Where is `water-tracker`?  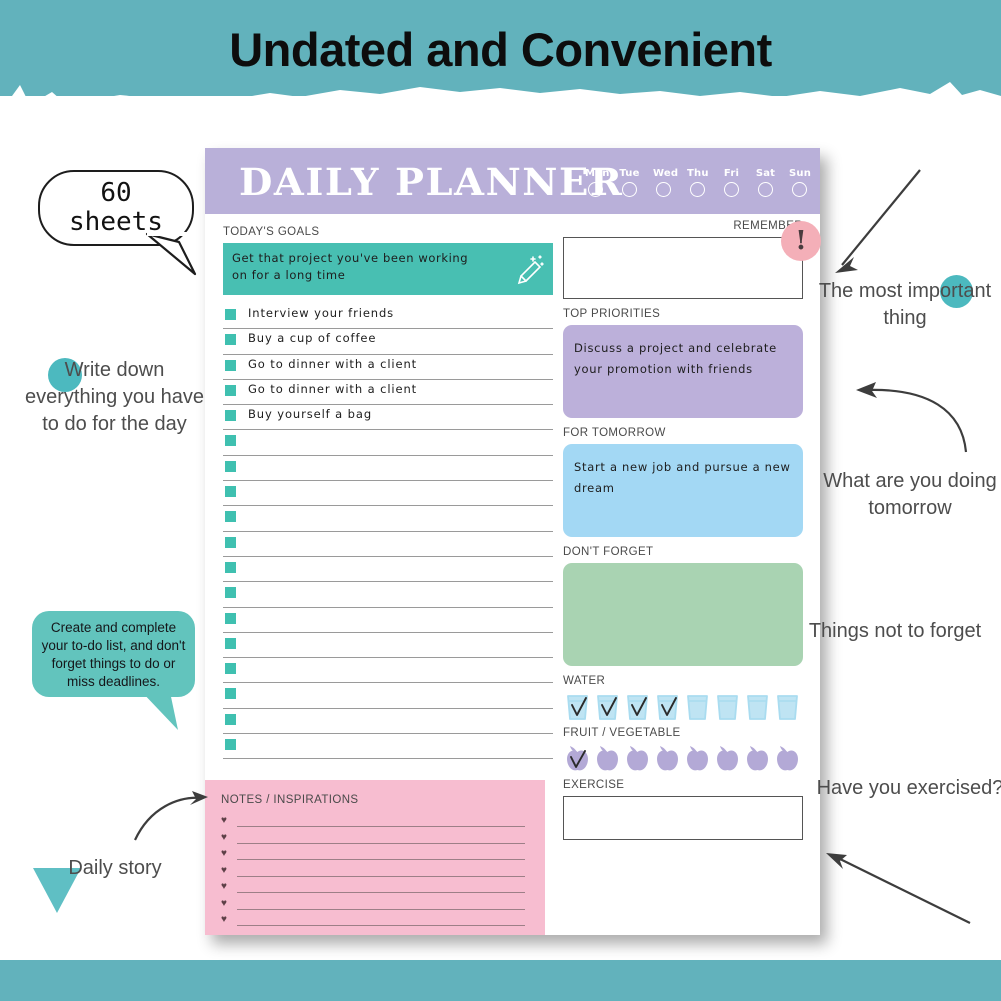
water-tracker is located at coordinates (683, 707).